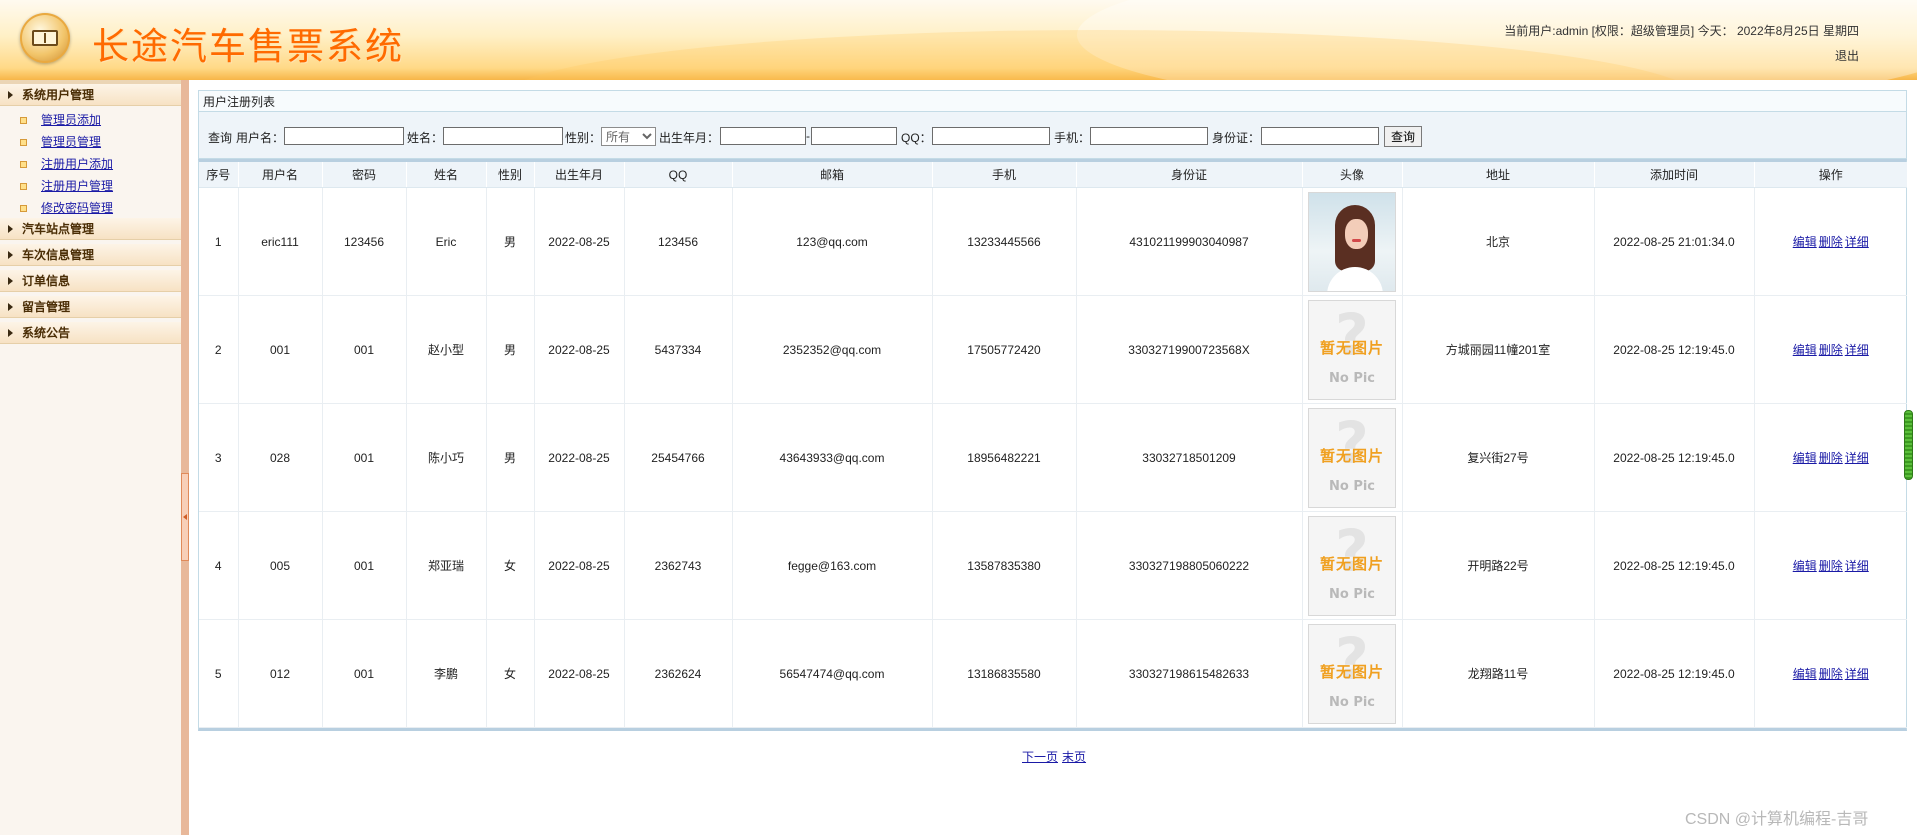 The width and height of the screenshot is (1917, 835). I want to click on next-page-link: 下一页, so click(1040, 757).